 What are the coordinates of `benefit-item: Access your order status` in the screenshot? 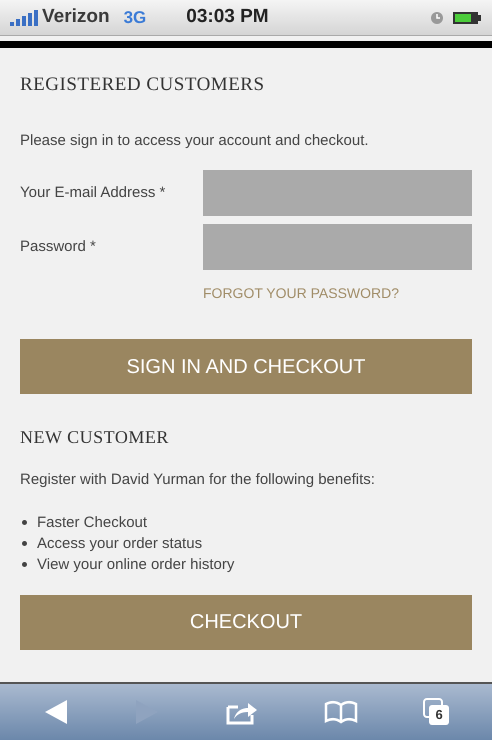 It's located at (119, 544).